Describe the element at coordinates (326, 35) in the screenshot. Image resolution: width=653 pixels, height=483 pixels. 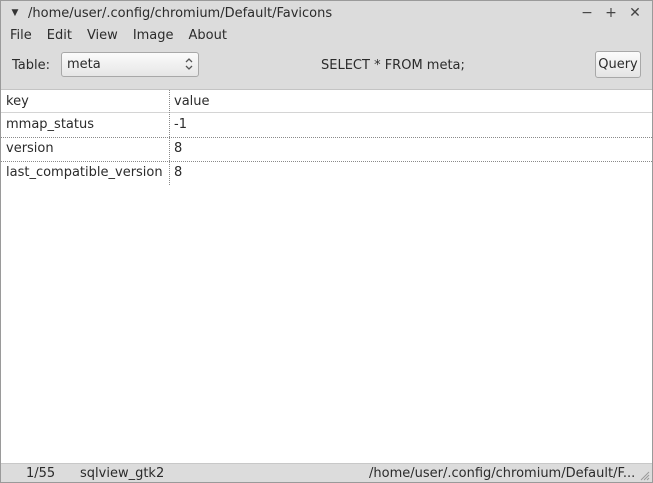
I see `menu-bar: File Edit View Image About` at that location.